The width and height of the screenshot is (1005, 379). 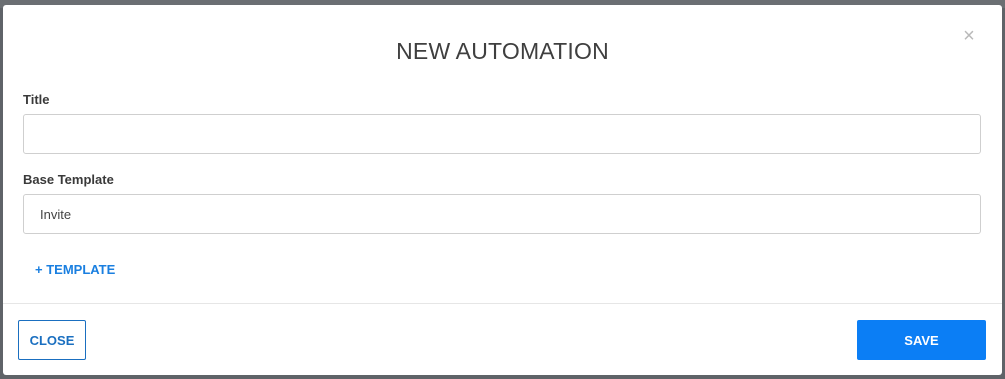 What do you see at coordinates (969, 36) in the screenshot?
I see `close-icon: ×` at bounding box center [969, 36].